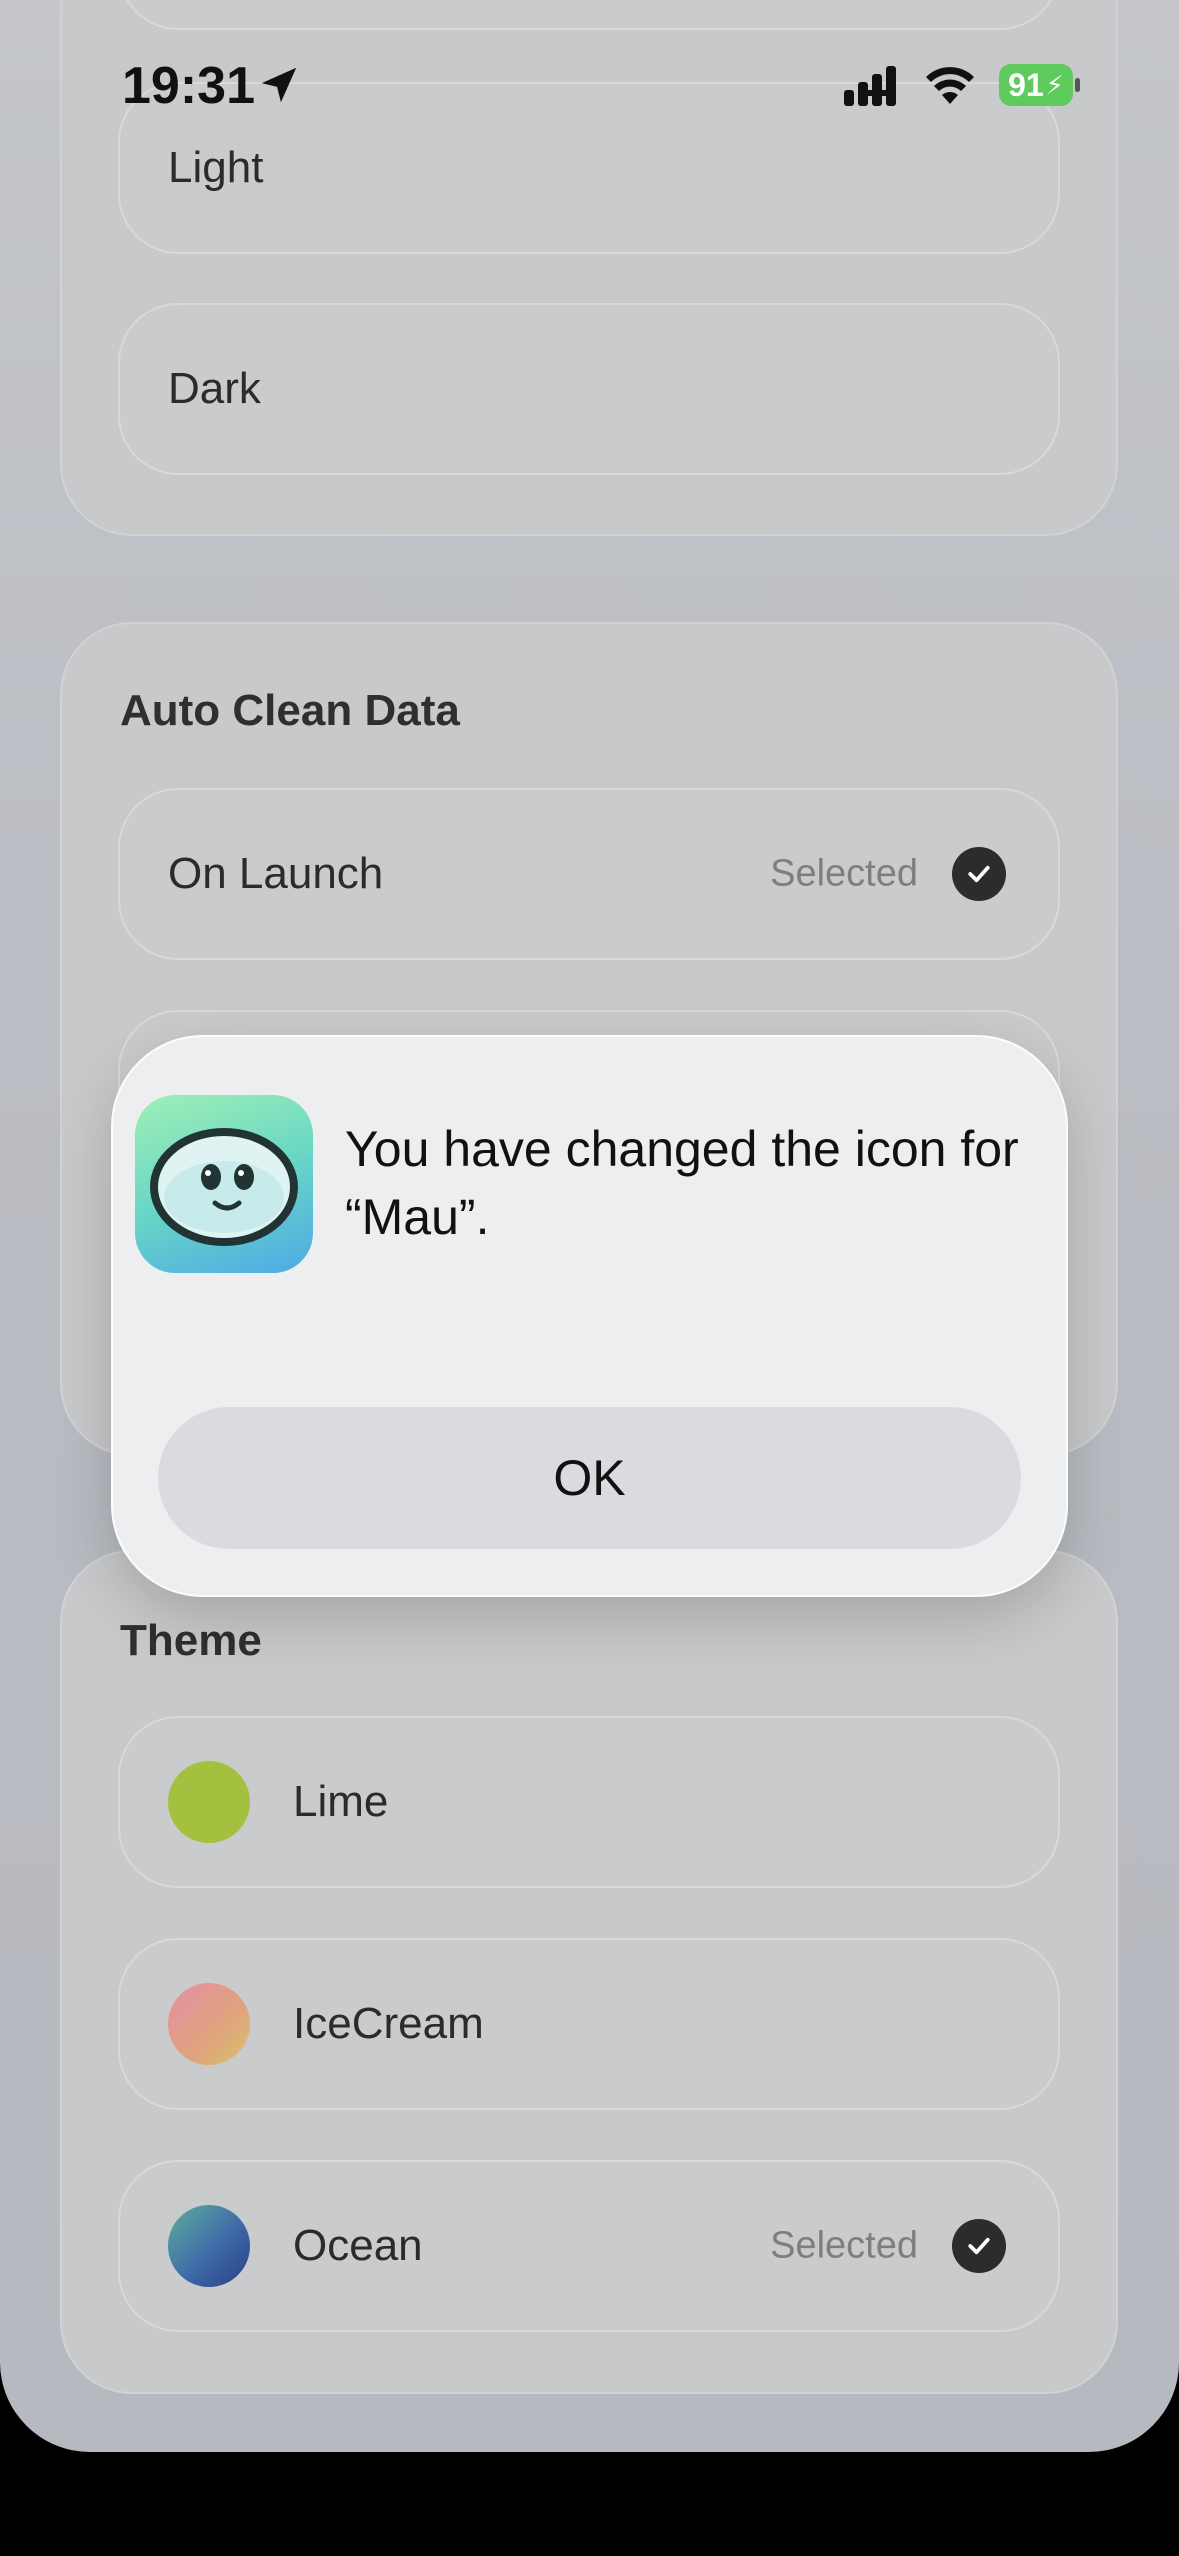  What do you see at coordinates (682, 1183) in the screenshot?
I see `alert-message: You have changed the icon for “Mau”.` at bounding box center [682, 1183].